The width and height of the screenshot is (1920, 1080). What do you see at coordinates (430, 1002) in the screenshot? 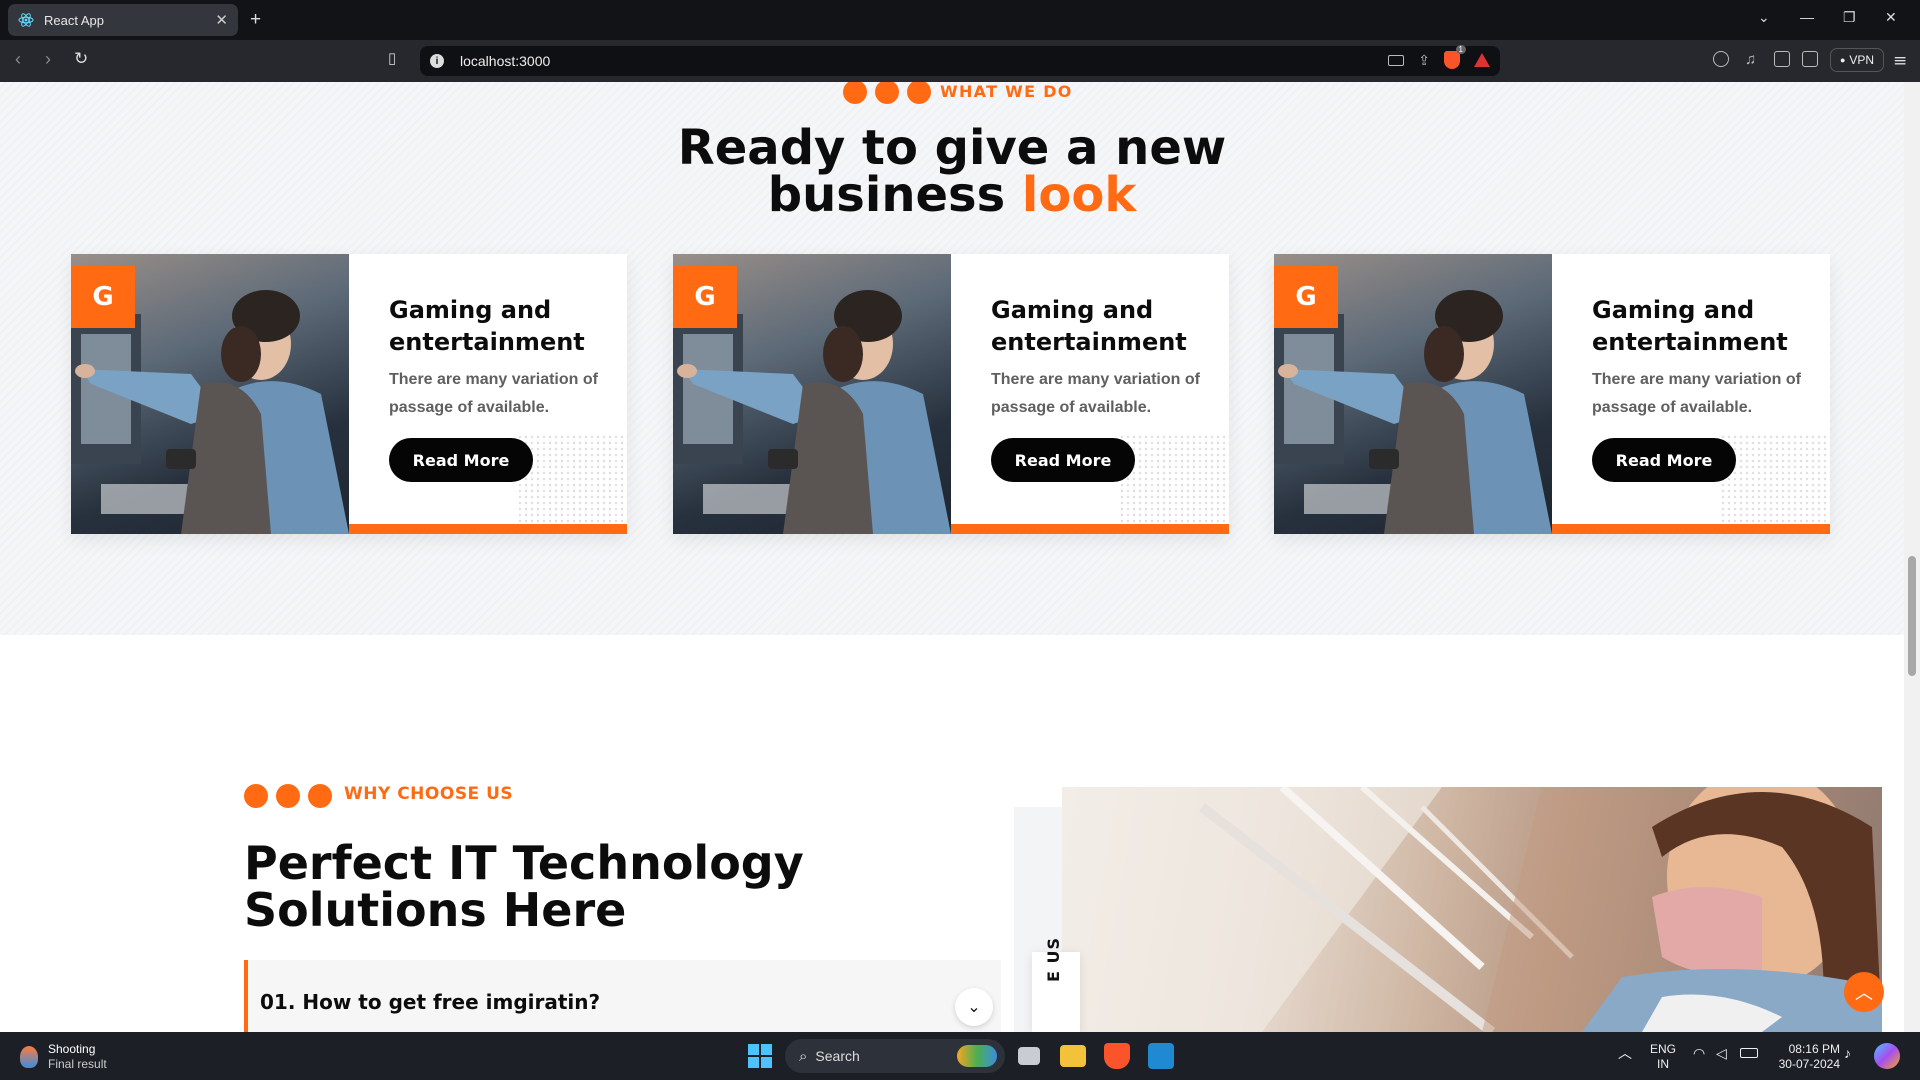
I see `faq-question: 01. How to get free imgiratin?` at bounding box center [430, 1002].